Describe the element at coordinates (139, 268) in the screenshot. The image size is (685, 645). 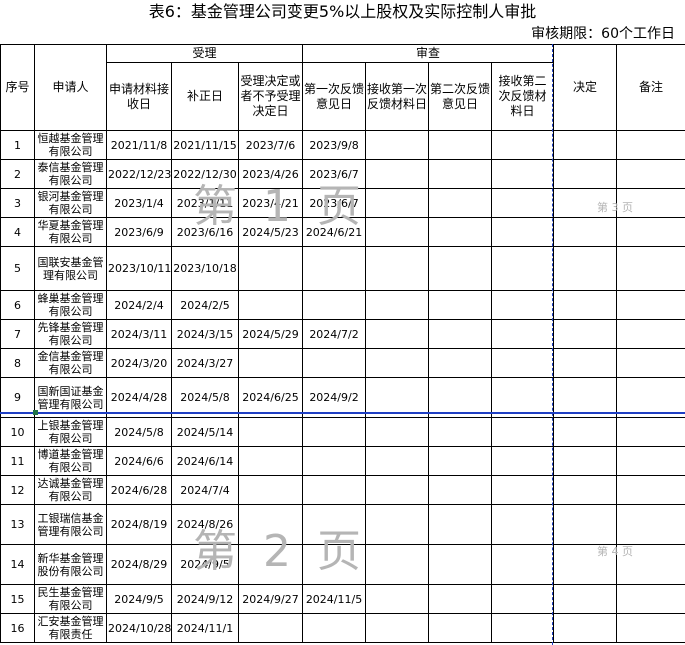
I see `cell-date: 2023/10/11` at that location.